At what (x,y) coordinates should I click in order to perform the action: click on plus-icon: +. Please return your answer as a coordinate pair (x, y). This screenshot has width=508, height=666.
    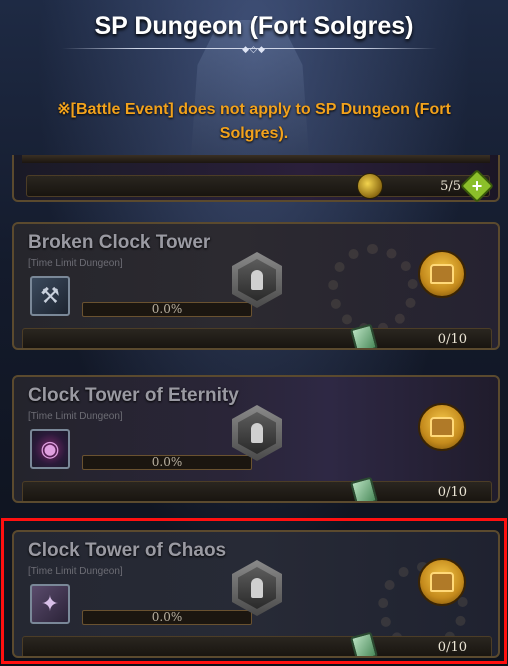
    Looking at the image, I should click on (477, 186).